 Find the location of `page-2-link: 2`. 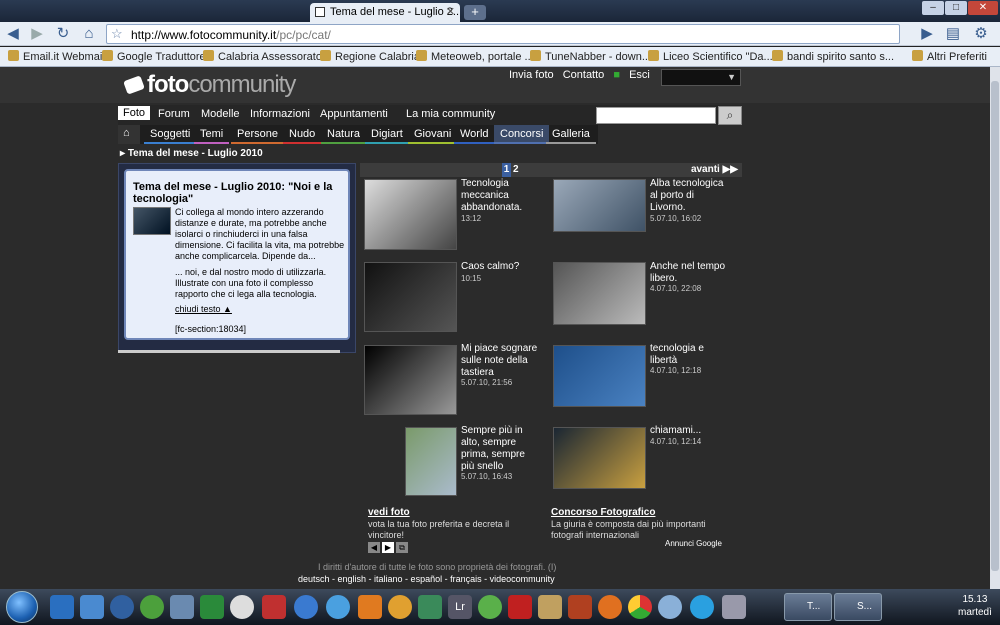

page-2-link: 2 is located at coordinates (516, 170).